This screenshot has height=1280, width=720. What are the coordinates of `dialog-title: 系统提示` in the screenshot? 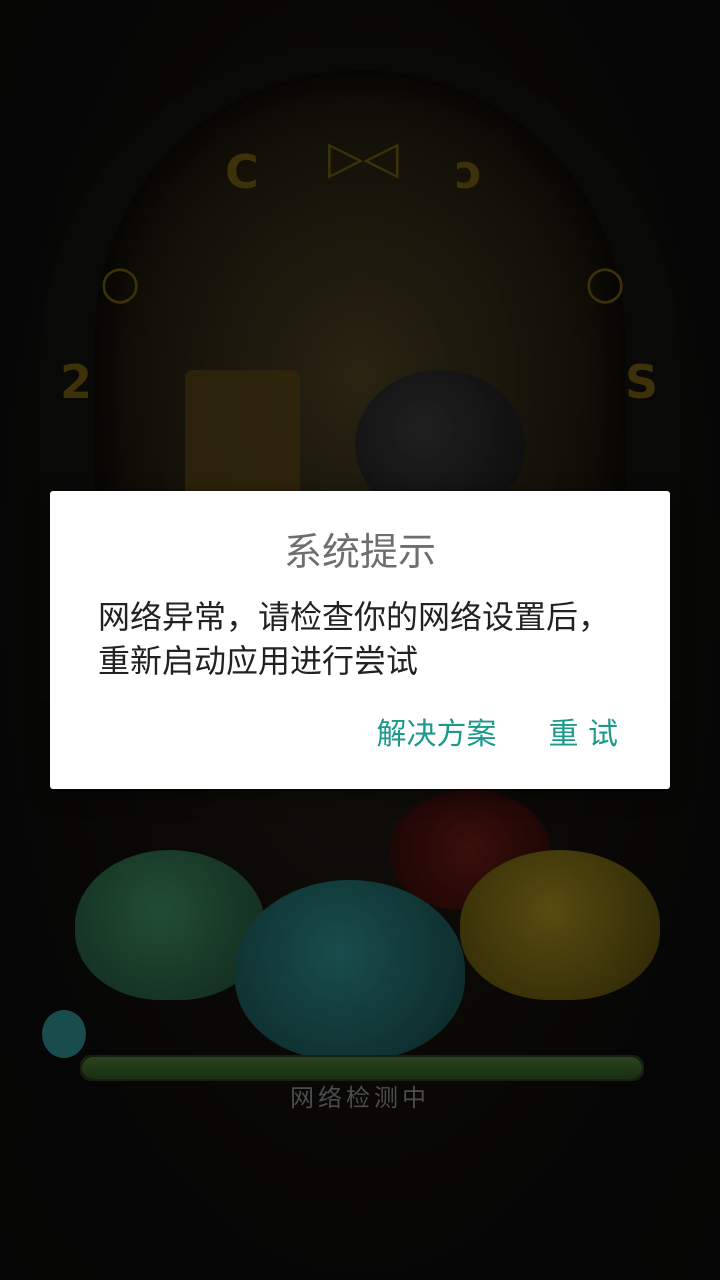 It's located at (359, 552).